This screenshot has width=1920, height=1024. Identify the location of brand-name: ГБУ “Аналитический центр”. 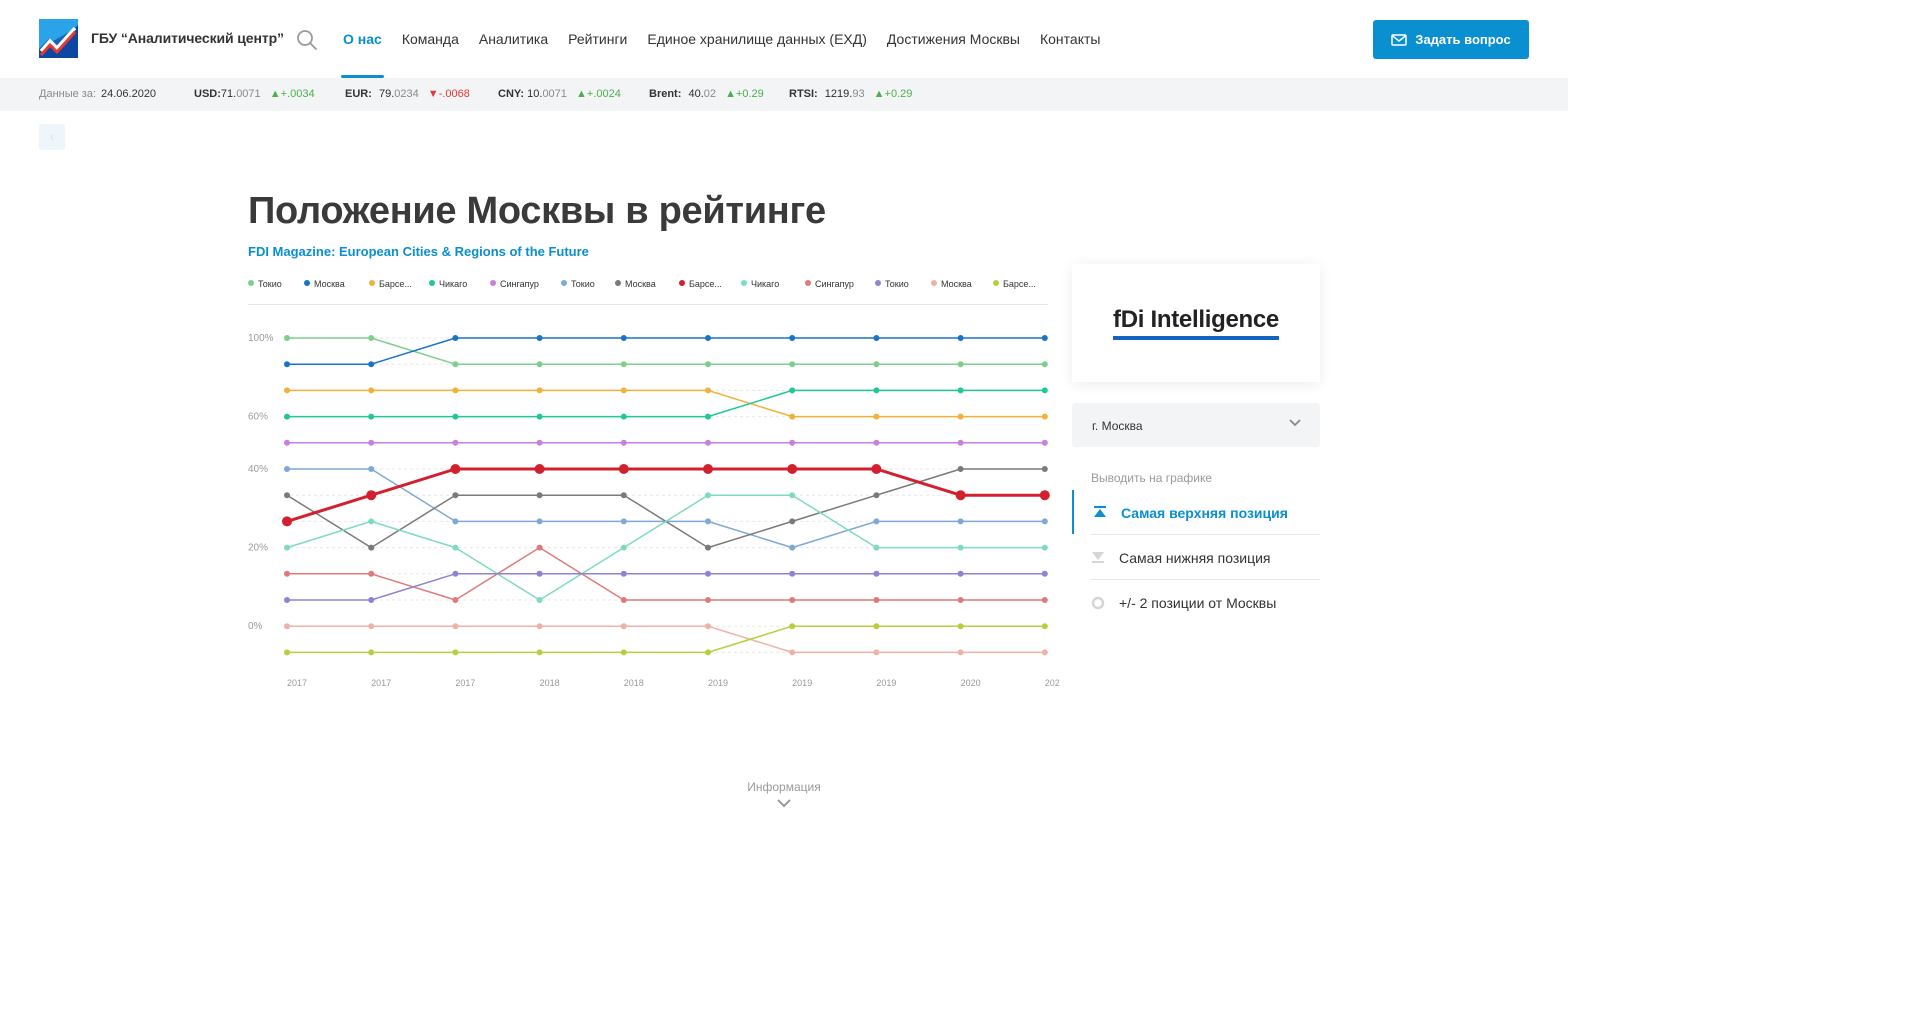
(187, 38).